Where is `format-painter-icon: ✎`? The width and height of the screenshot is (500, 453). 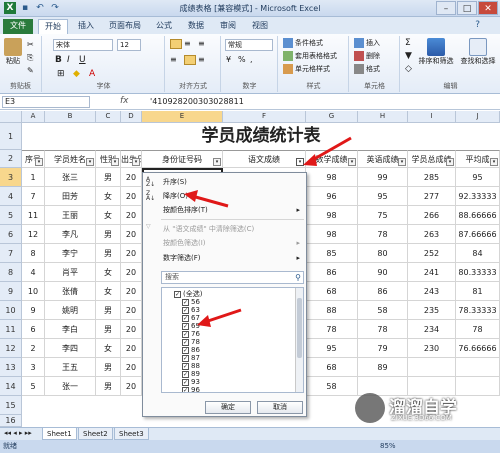 format-painter-icon: ✎ is located at coordinates (30, 70).